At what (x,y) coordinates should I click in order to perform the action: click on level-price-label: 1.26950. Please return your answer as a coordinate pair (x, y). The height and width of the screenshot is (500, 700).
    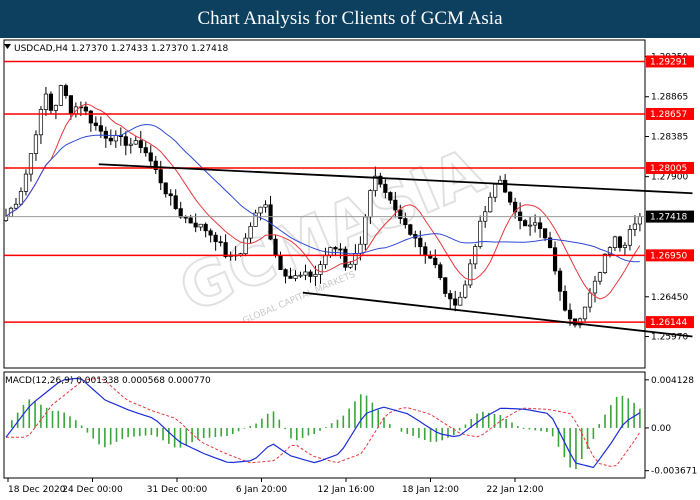
    Looking at the image, I should click on (668, 256).